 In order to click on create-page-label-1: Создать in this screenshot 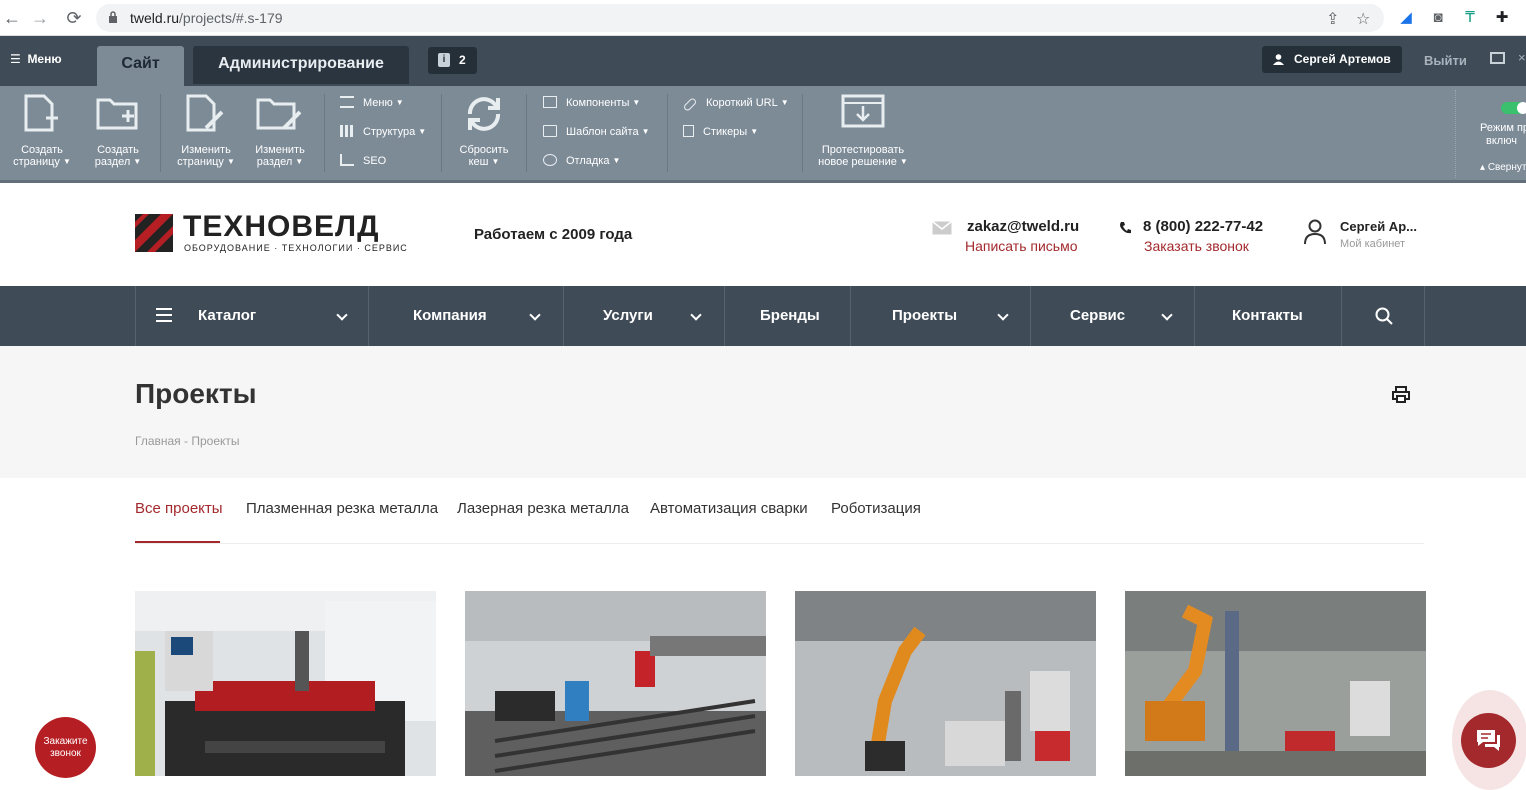, I will do `click(42, 150)`.